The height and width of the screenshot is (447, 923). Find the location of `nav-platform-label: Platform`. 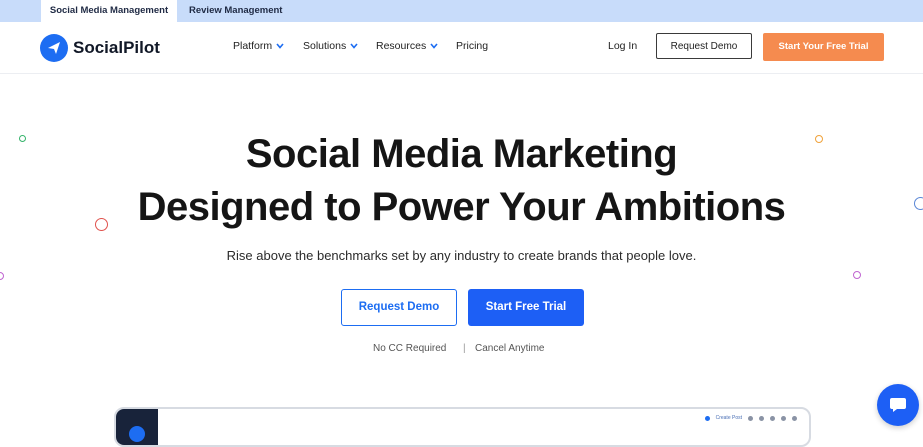

nav-platform-label: Platform is located at coordinates (253, 46).